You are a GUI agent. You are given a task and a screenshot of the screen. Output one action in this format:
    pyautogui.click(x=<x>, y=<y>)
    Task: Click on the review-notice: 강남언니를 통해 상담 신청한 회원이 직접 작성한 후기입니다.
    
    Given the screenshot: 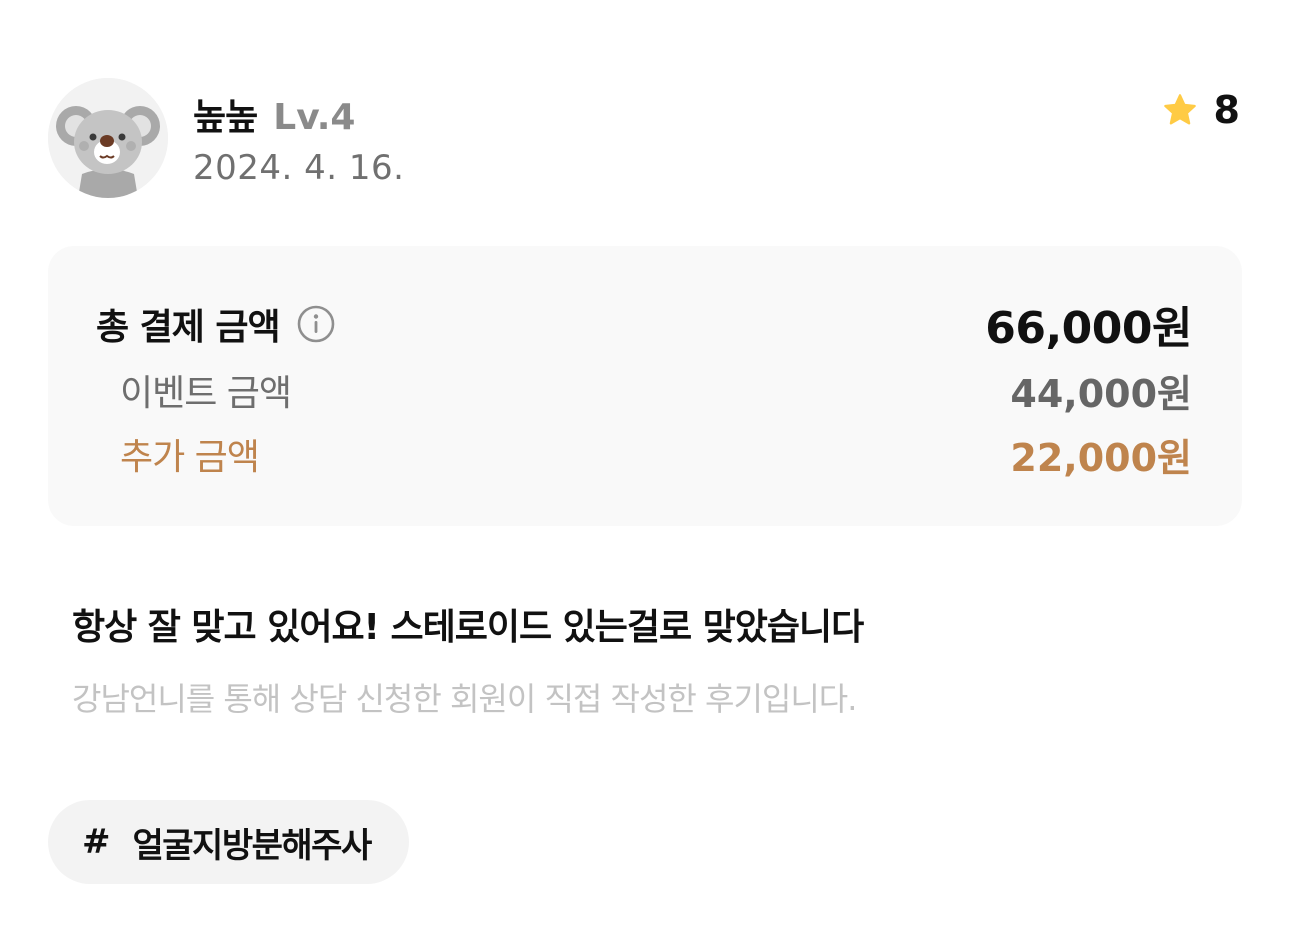 What is the action you would take?
    pyautogui.click(x=464, y=699)
    